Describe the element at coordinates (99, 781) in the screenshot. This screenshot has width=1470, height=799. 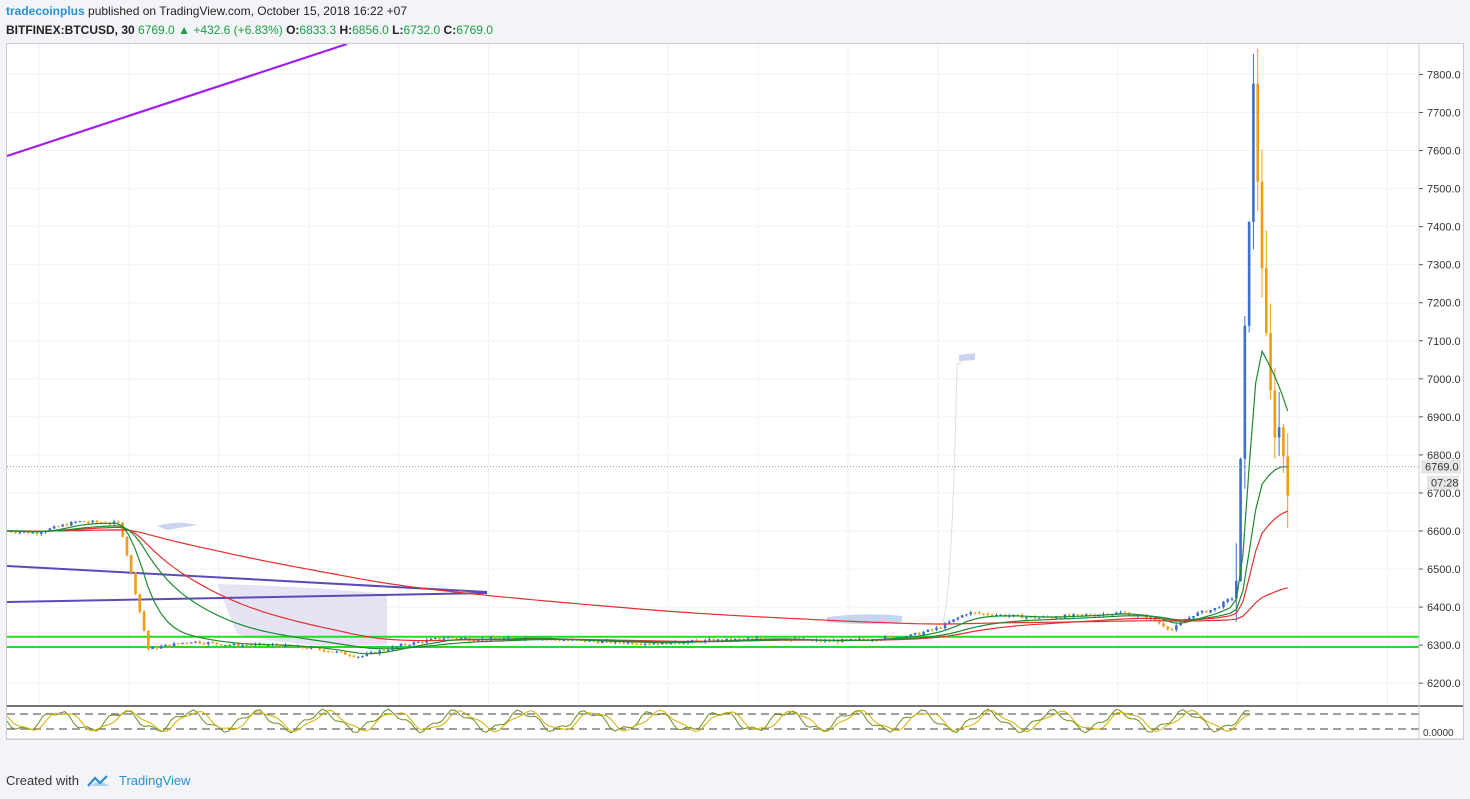
I see `tradingview-logo-icon` at that location.